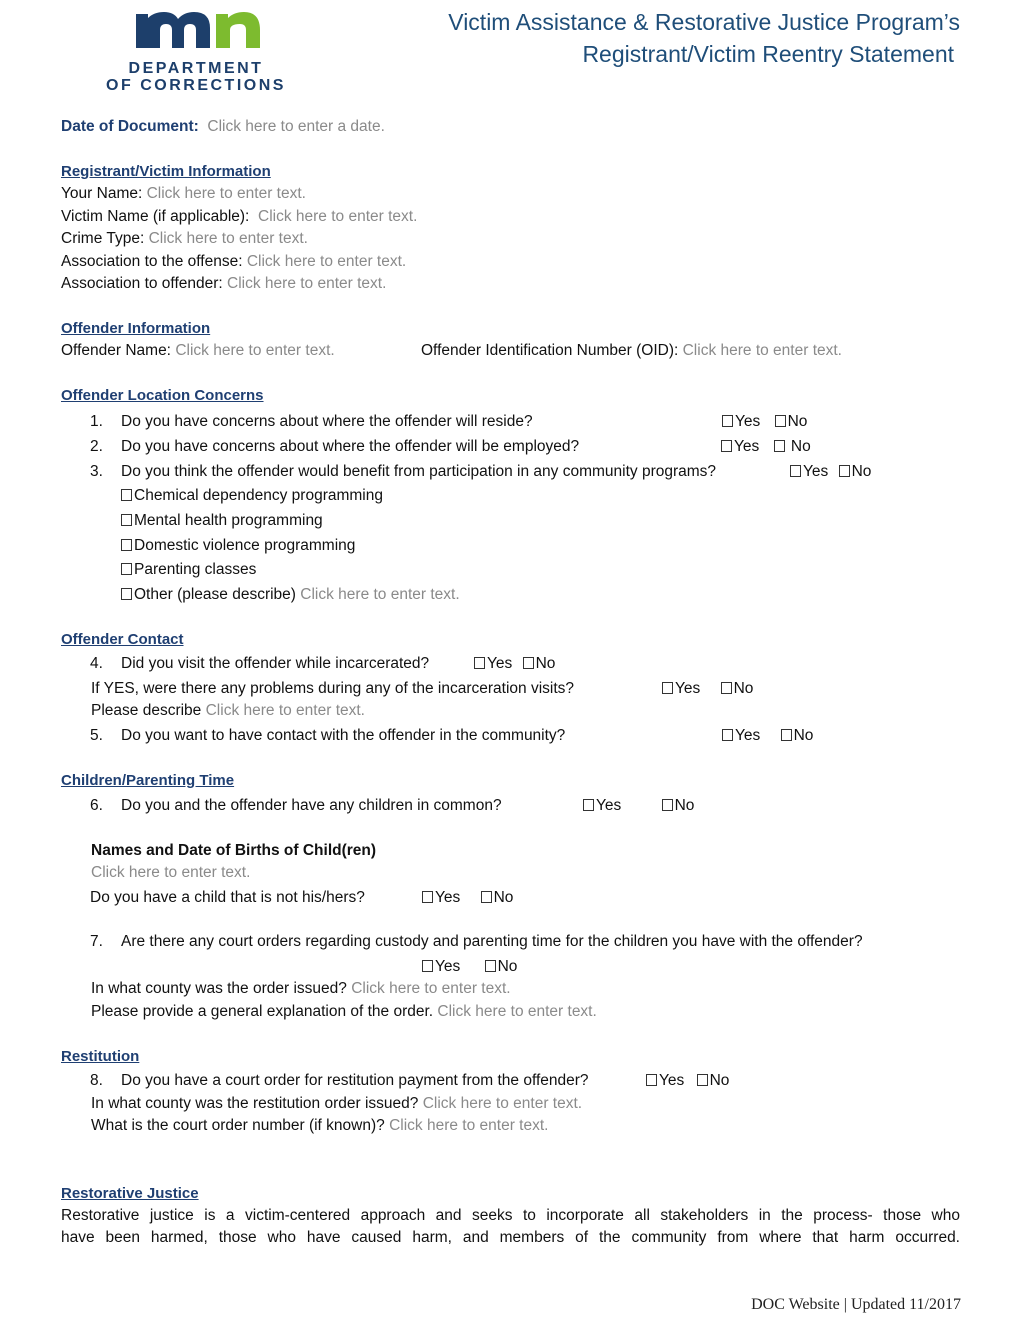 The width and height of the screenshot is (1020, 1320). What do you see at coordinates (258, 495) in the screenshot?
I see `option-label: Chemical dependency programming` at bounding box center [258, 495].